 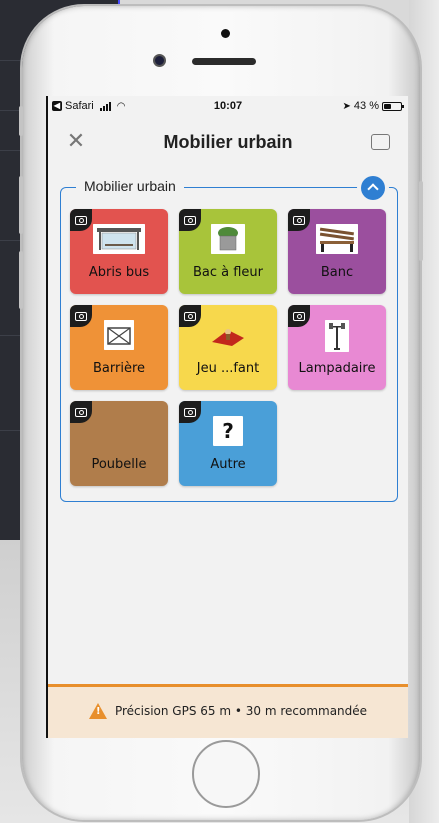 I want to click on gps-warning-text: Précision GPS 65 m • 30 m recommandée, so click(x=241, y=711).